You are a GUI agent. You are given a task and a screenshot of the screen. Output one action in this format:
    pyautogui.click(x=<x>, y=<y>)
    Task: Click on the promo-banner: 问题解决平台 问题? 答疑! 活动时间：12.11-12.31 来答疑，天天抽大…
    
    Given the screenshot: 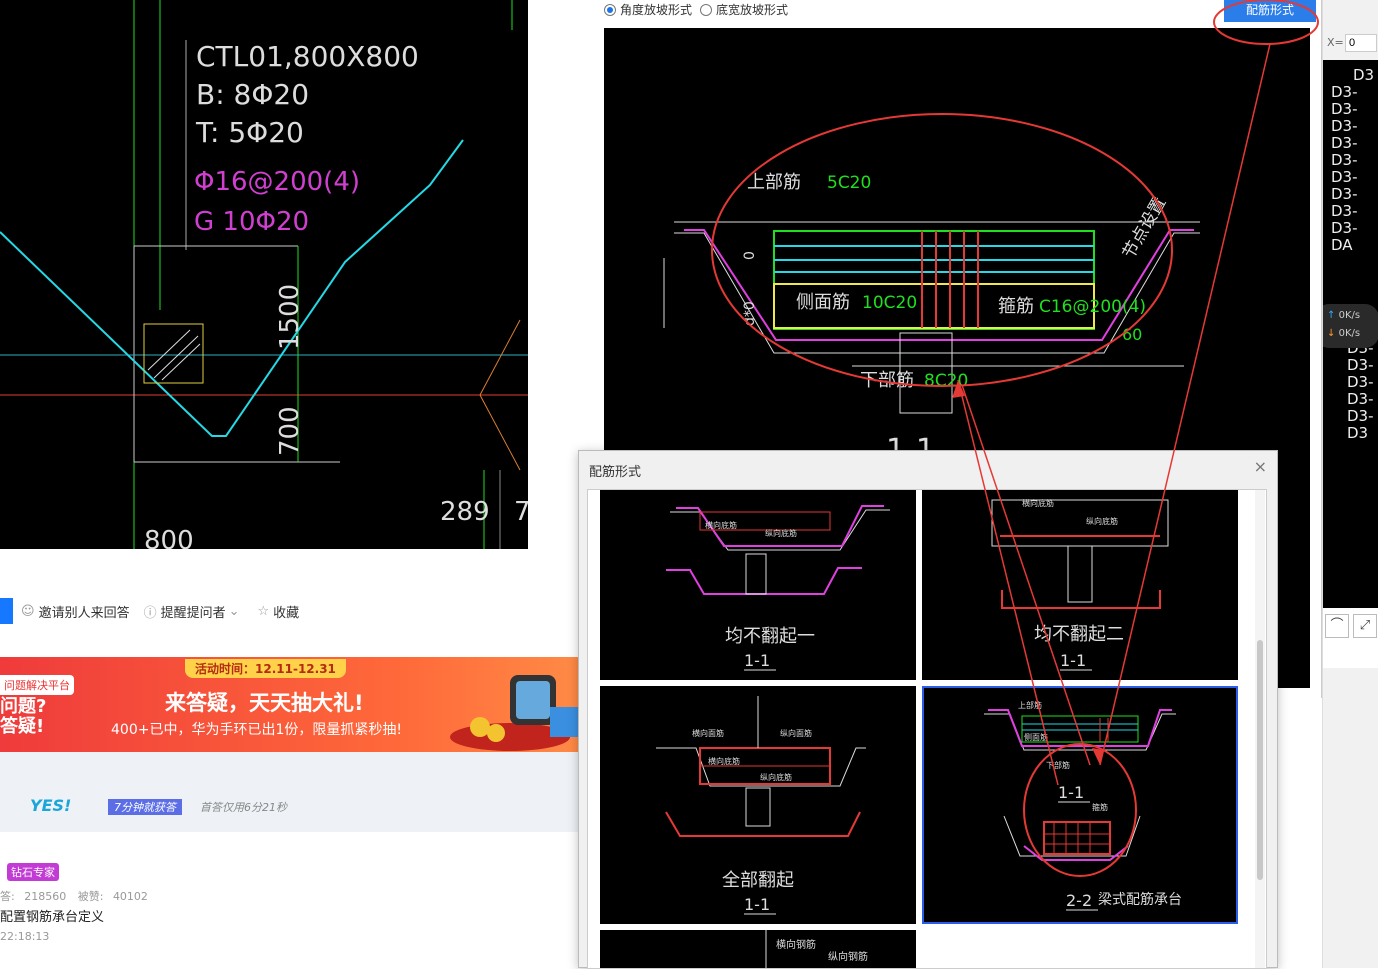 What is the action you would take?
    pyautogui.click(x=289, y=704)
    